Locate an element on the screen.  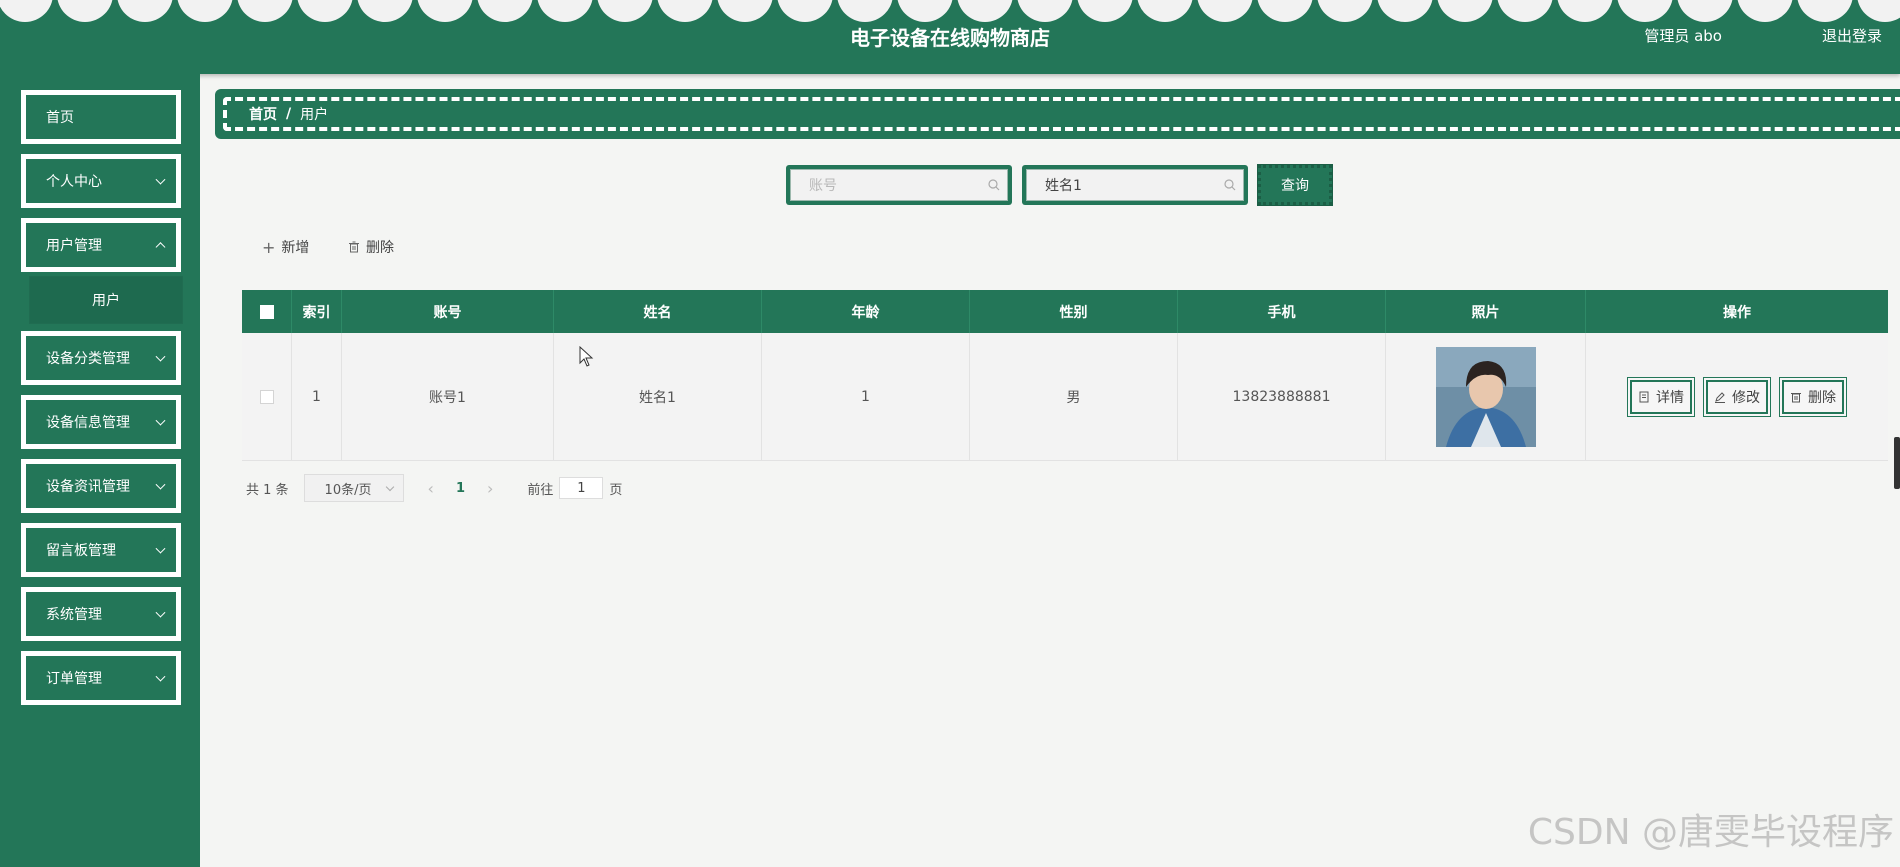
cell-age: 1 is located at coordinates (866, 396).